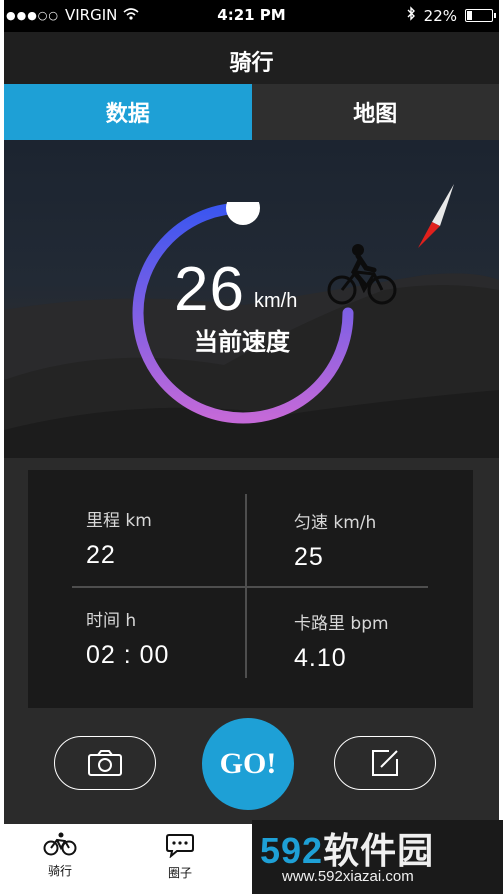 Image resolution: width=503 pixels, height=894 pixels. Describe the element at coordinates (59, 871) in the screenshot. I see `tabbar-item-ride-label: 骑行` at that location.